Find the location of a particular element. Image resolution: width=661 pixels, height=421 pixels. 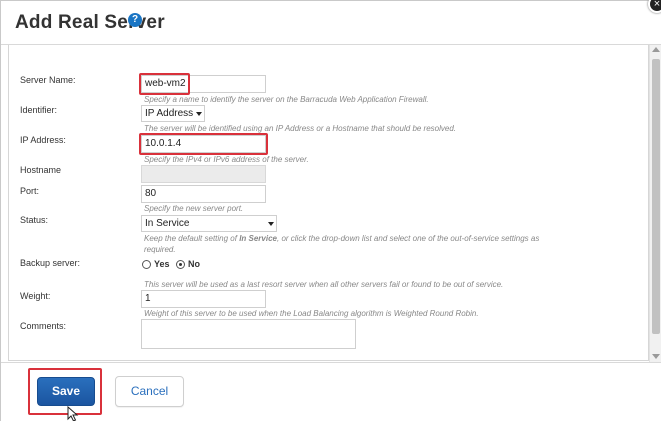

dialog-title: Add Real Server is located at coordinates (90, 22).